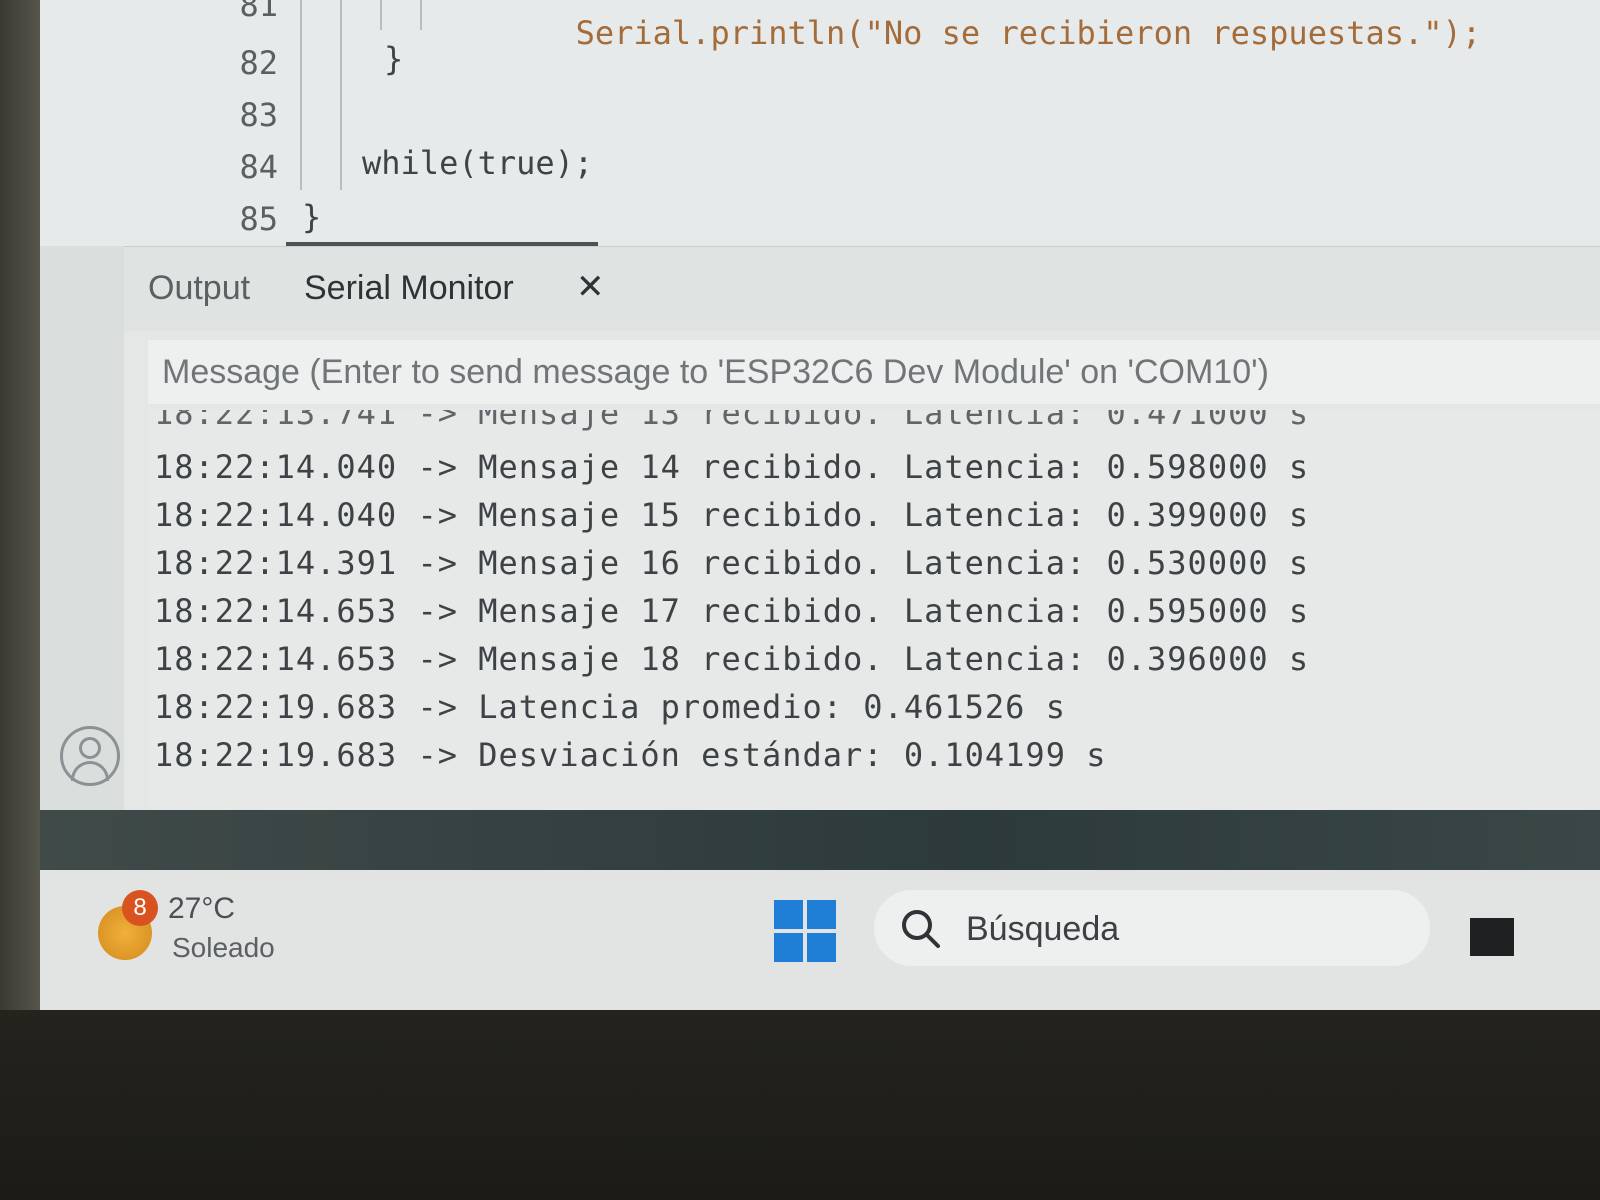 This screenshot has width=1600, height=1200. I want to click on search-label: Búsqueda, so click(1043, 929).